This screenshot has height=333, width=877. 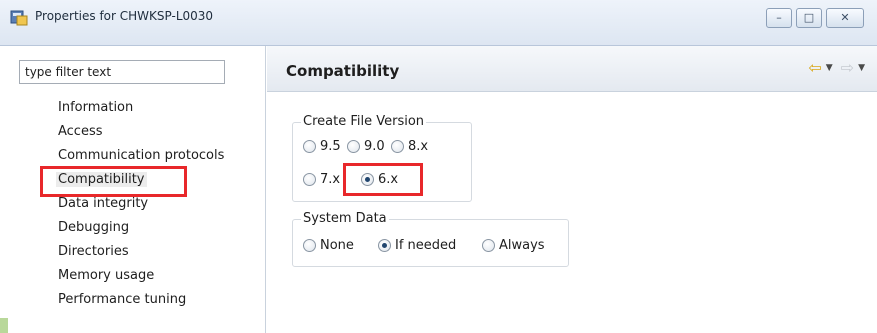 I want to click on version-radio-9-5: 9.5, so click(x=322, y=146).